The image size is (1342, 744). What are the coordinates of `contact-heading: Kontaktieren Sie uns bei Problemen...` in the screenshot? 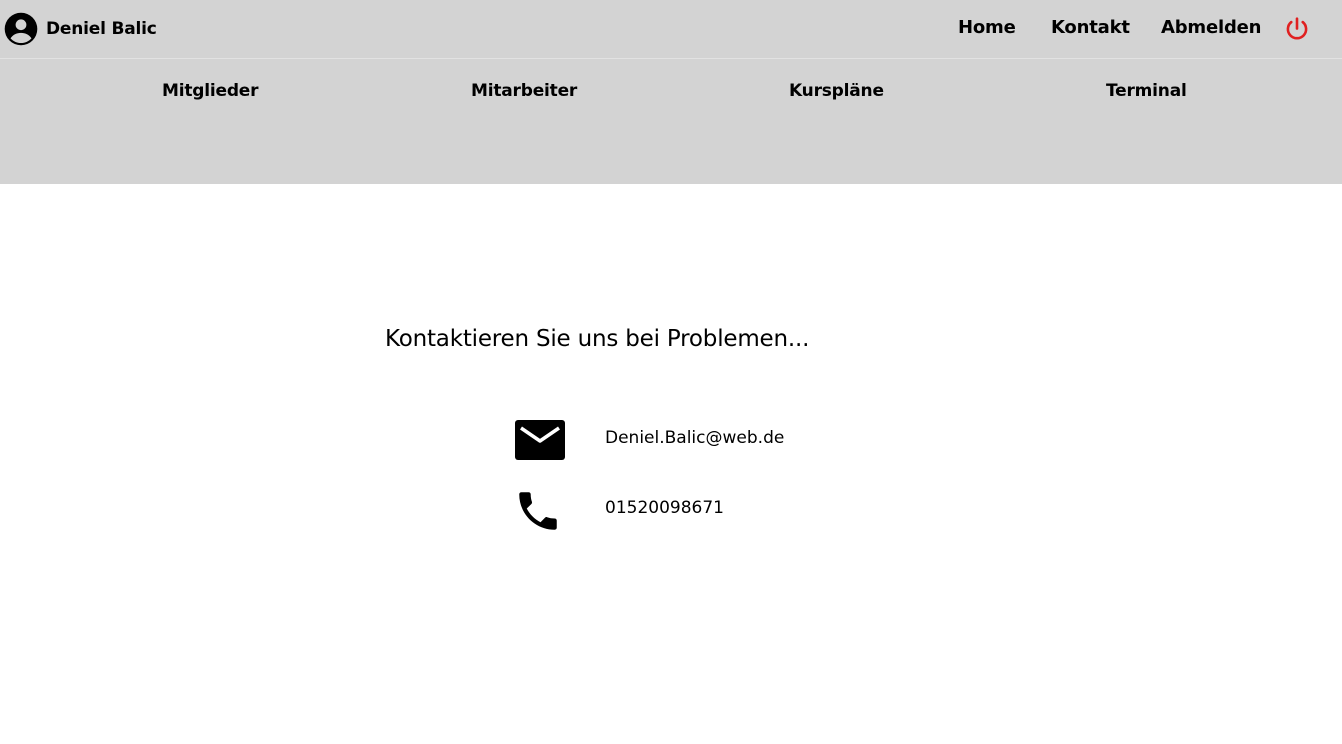 It's located at (597, 339).